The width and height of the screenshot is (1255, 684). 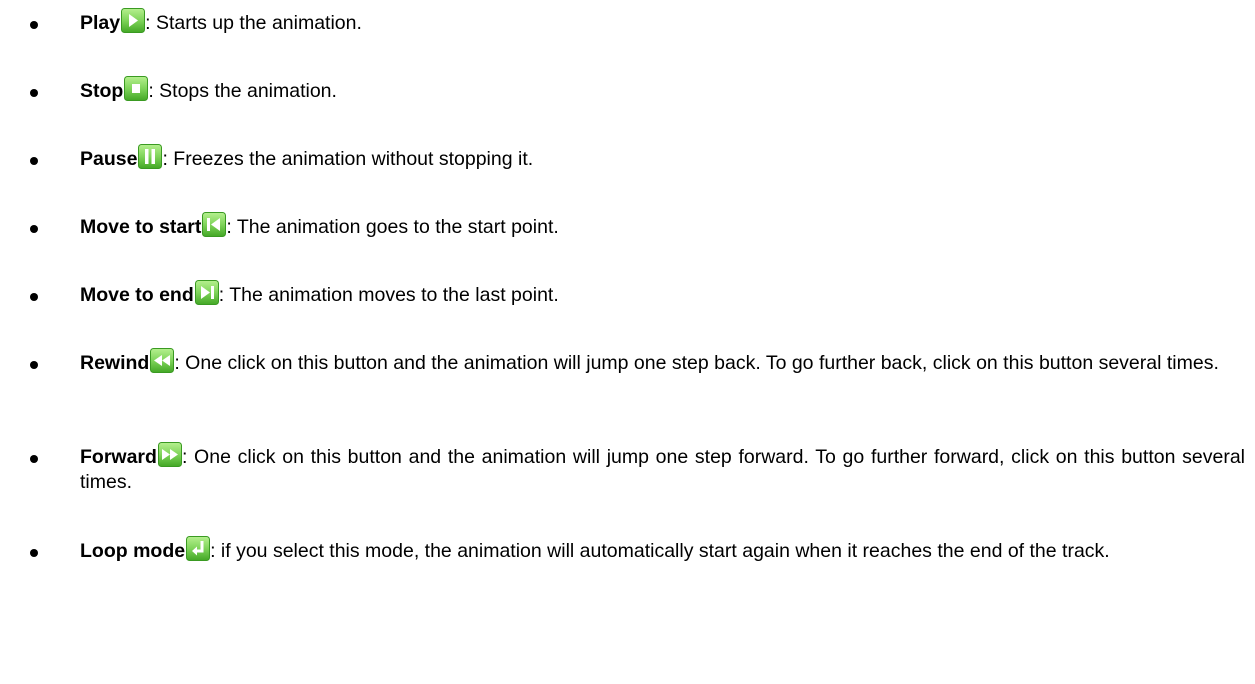 I want to click on term-label: Forward, so click(x=118, y=457).